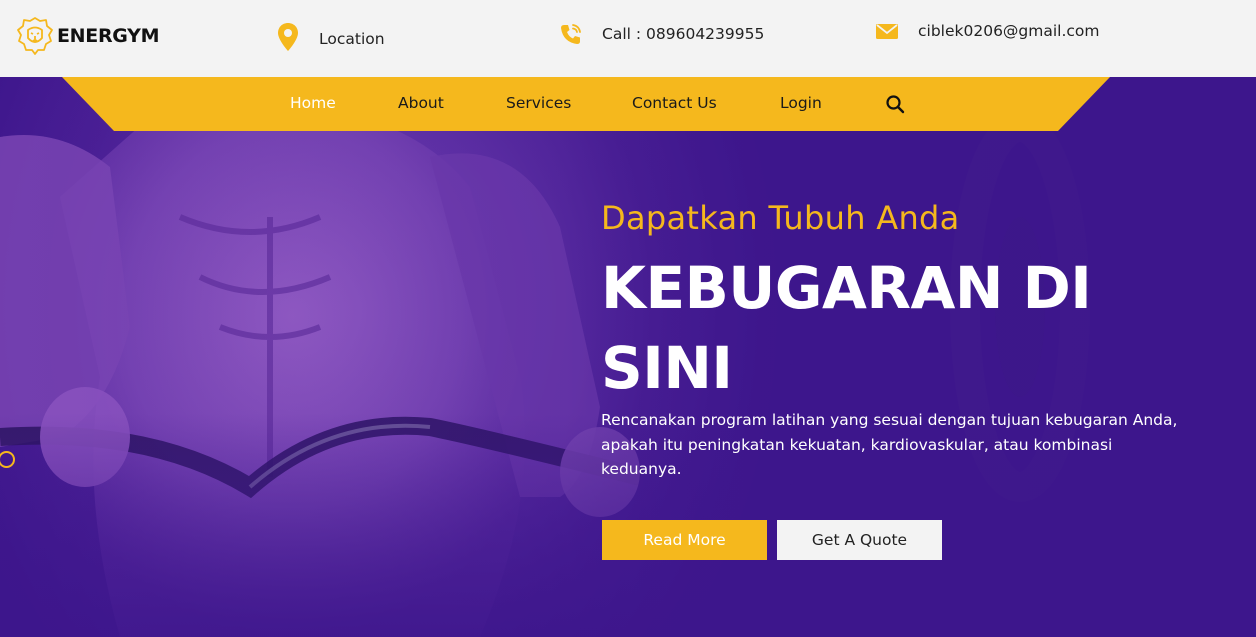 Image resolution: width=1256 pixels, height=637 pixels. Describe the element at coordinates (538, 103) in the screenshot. I see `nav-item-services: Services` at that location.